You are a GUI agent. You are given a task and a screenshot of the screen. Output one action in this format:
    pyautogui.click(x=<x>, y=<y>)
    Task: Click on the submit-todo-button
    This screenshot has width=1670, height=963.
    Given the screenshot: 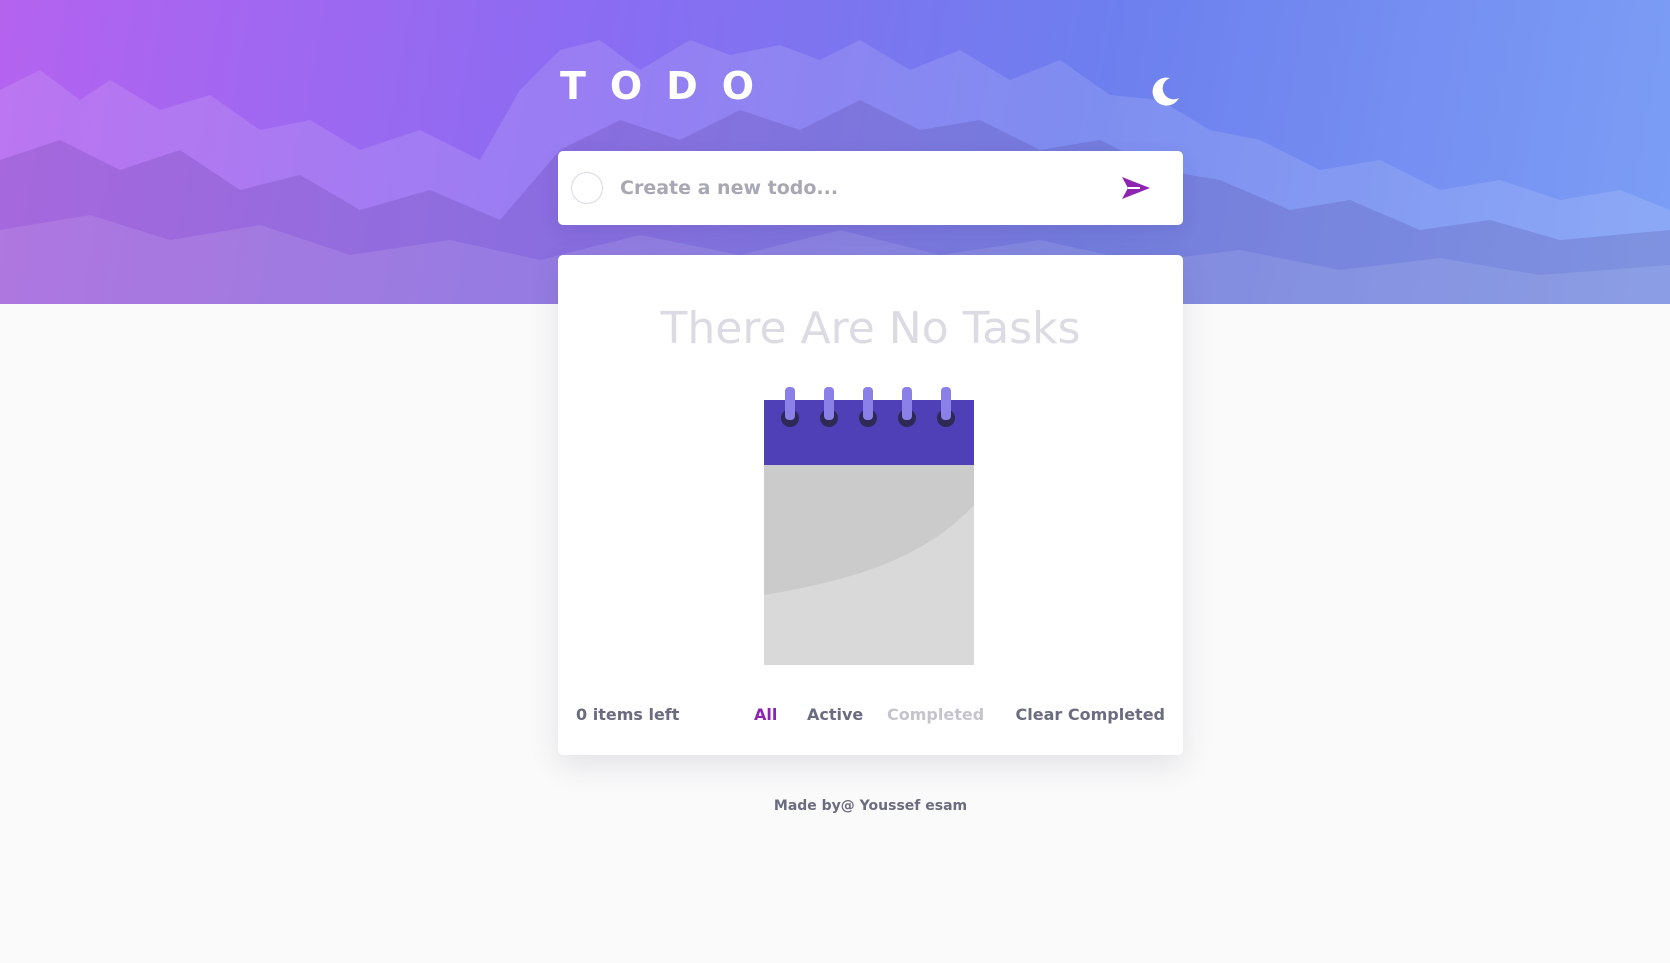 What is the action you would take?
    pyautogui.click(x=1136, y=188)
    